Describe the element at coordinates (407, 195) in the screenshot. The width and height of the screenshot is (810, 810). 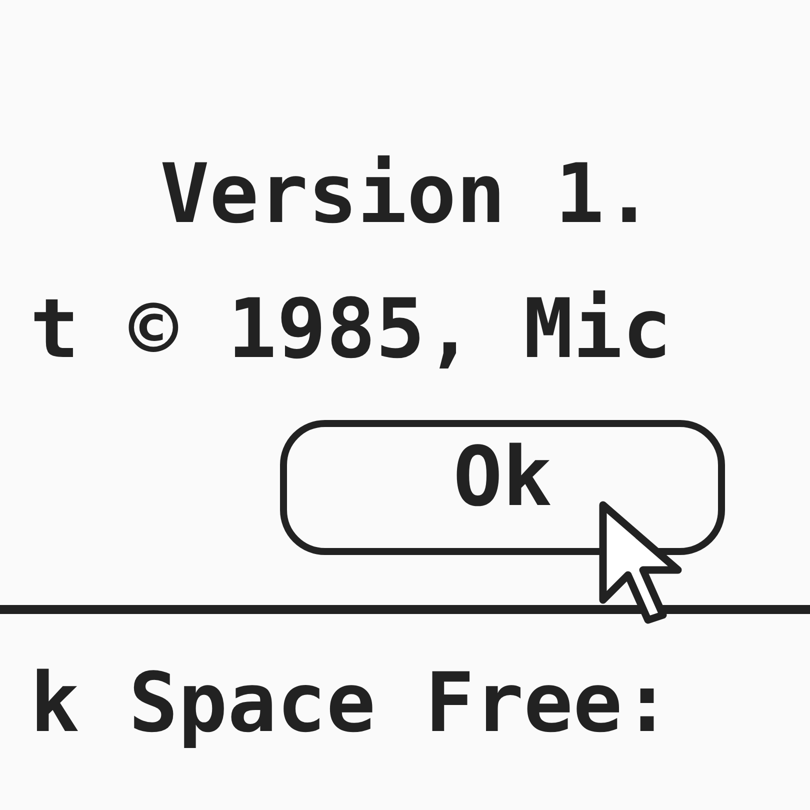
I see `version-text: Version 1.` at that location.